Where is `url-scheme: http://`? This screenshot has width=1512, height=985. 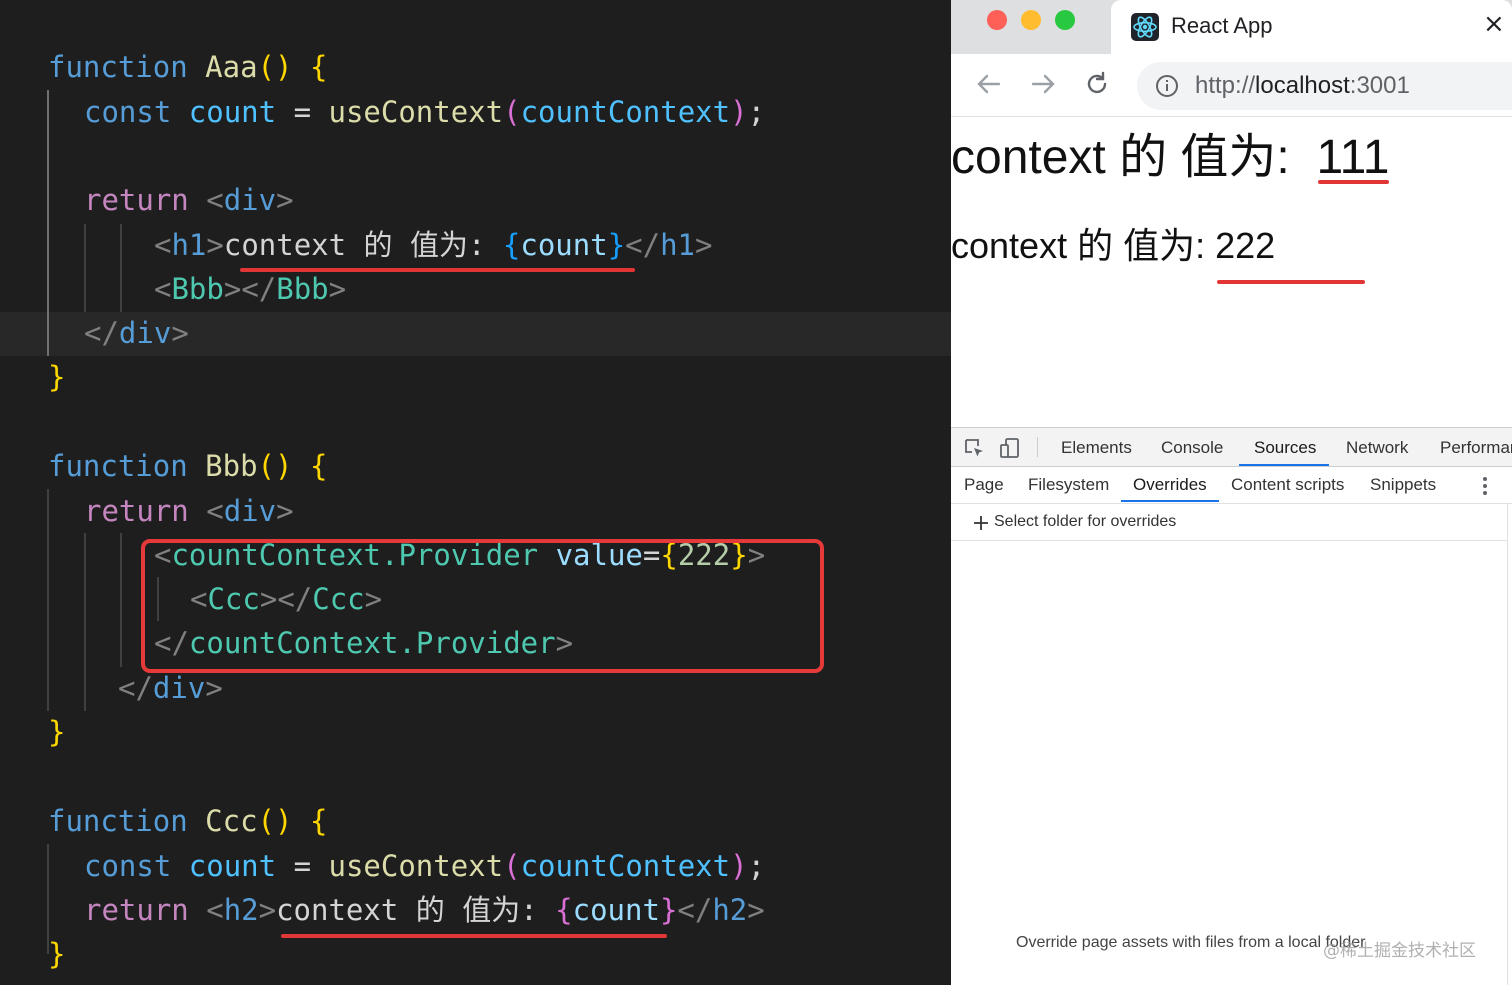
url-scheme: http:// is located at coordinates (1225, 85).